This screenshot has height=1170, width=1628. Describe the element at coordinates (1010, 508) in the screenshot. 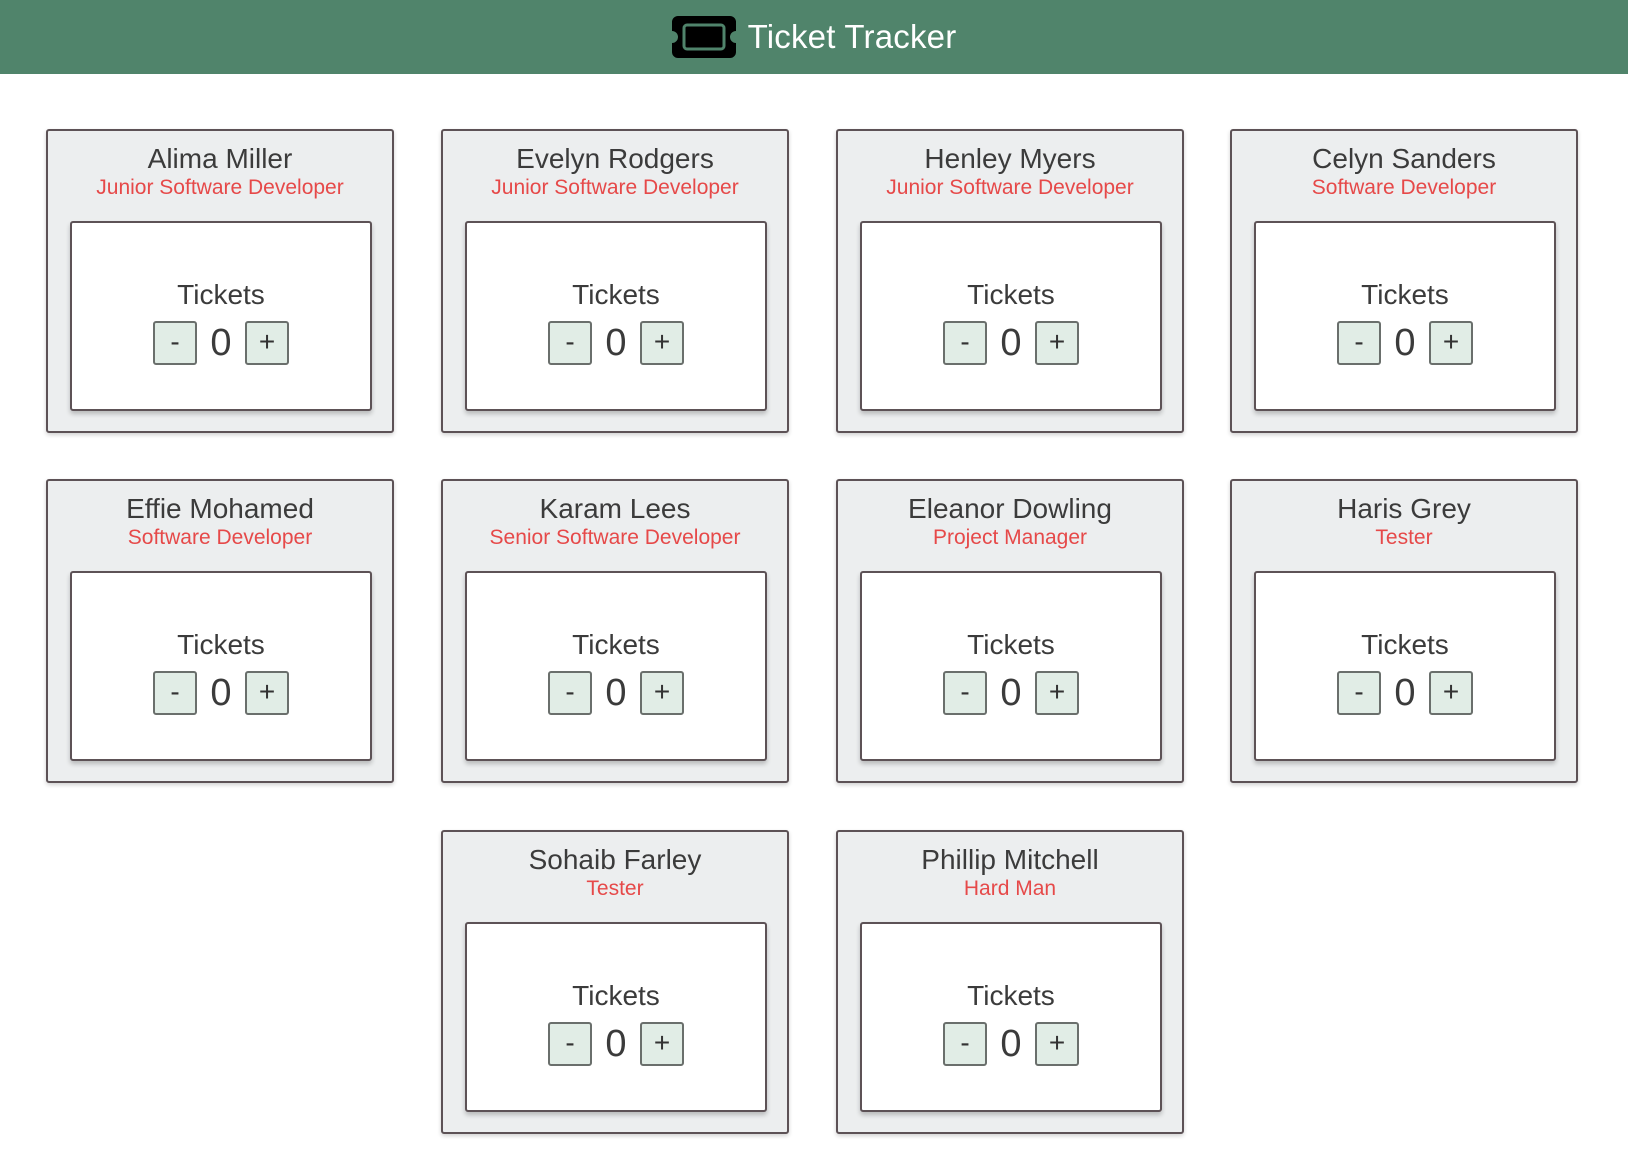

I see `person-name: Eleanor Dowling` at that location.